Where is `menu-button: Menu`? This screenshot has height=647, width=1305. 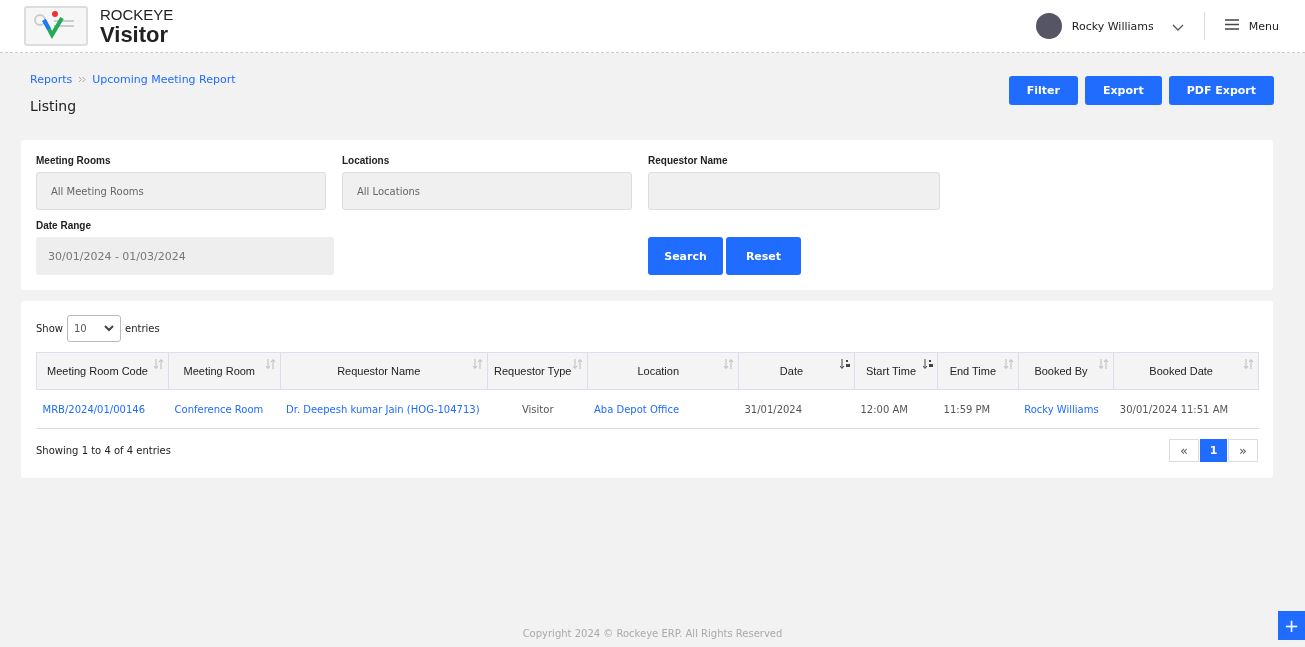
menu-button: Menu is located at coordinates (1251, 26).